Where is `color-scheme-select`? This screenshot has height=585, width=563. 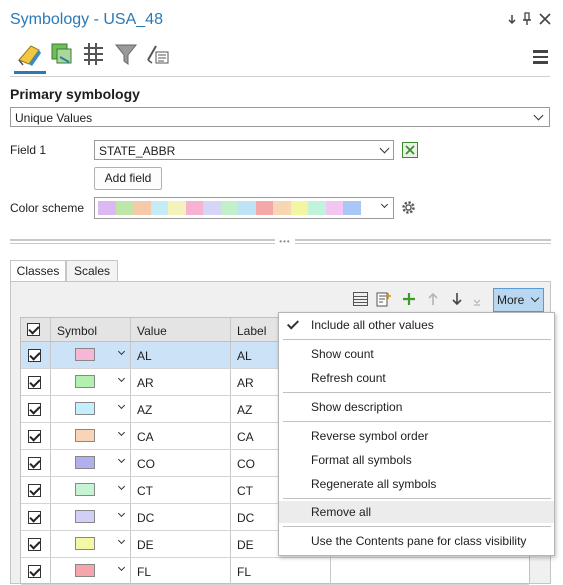
color-scheme-select is located at coordinates (244, 208).